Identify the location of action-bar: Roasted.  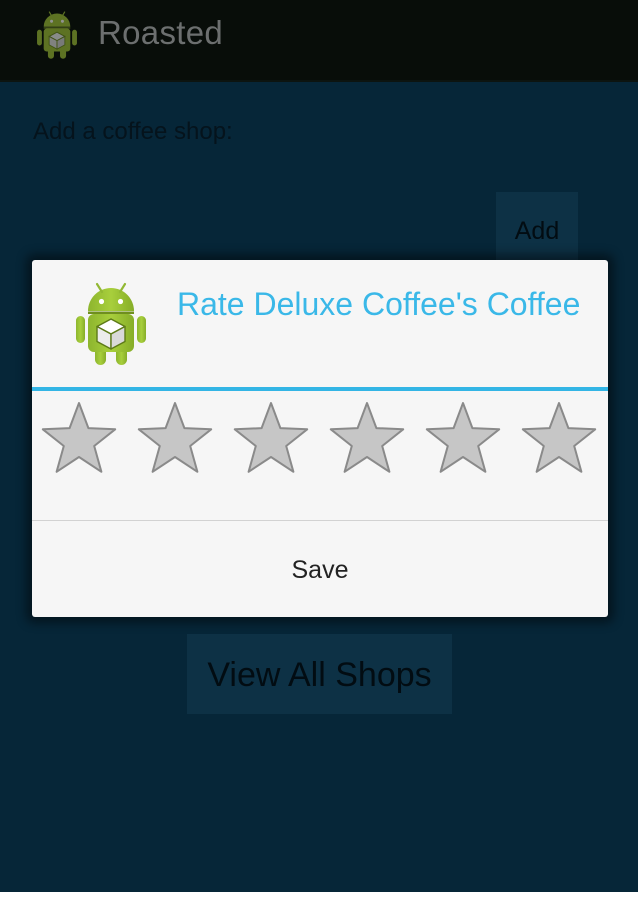
(319, 41).